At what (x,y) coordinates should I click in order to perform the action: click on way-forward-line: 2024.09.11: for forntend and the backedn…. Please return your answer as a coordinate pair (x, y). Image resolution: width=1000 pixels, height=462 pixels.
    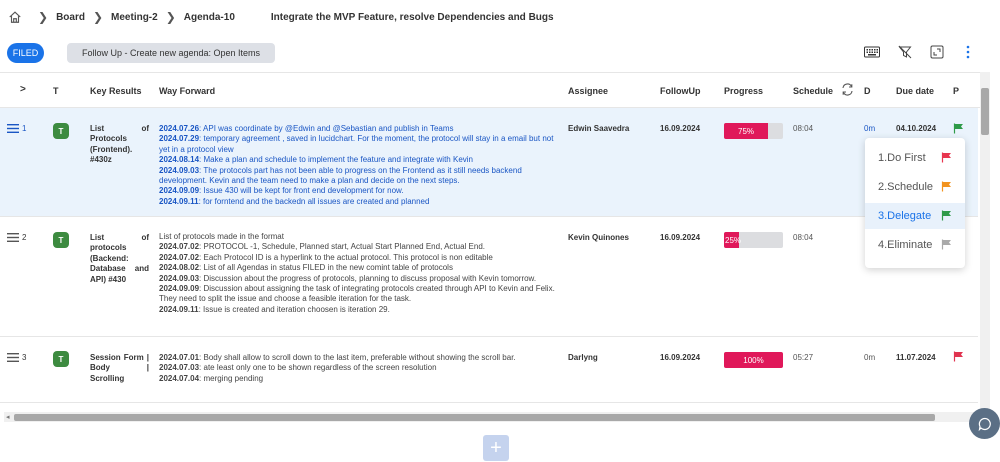
    Looking at the image, I should click on (294, 201).